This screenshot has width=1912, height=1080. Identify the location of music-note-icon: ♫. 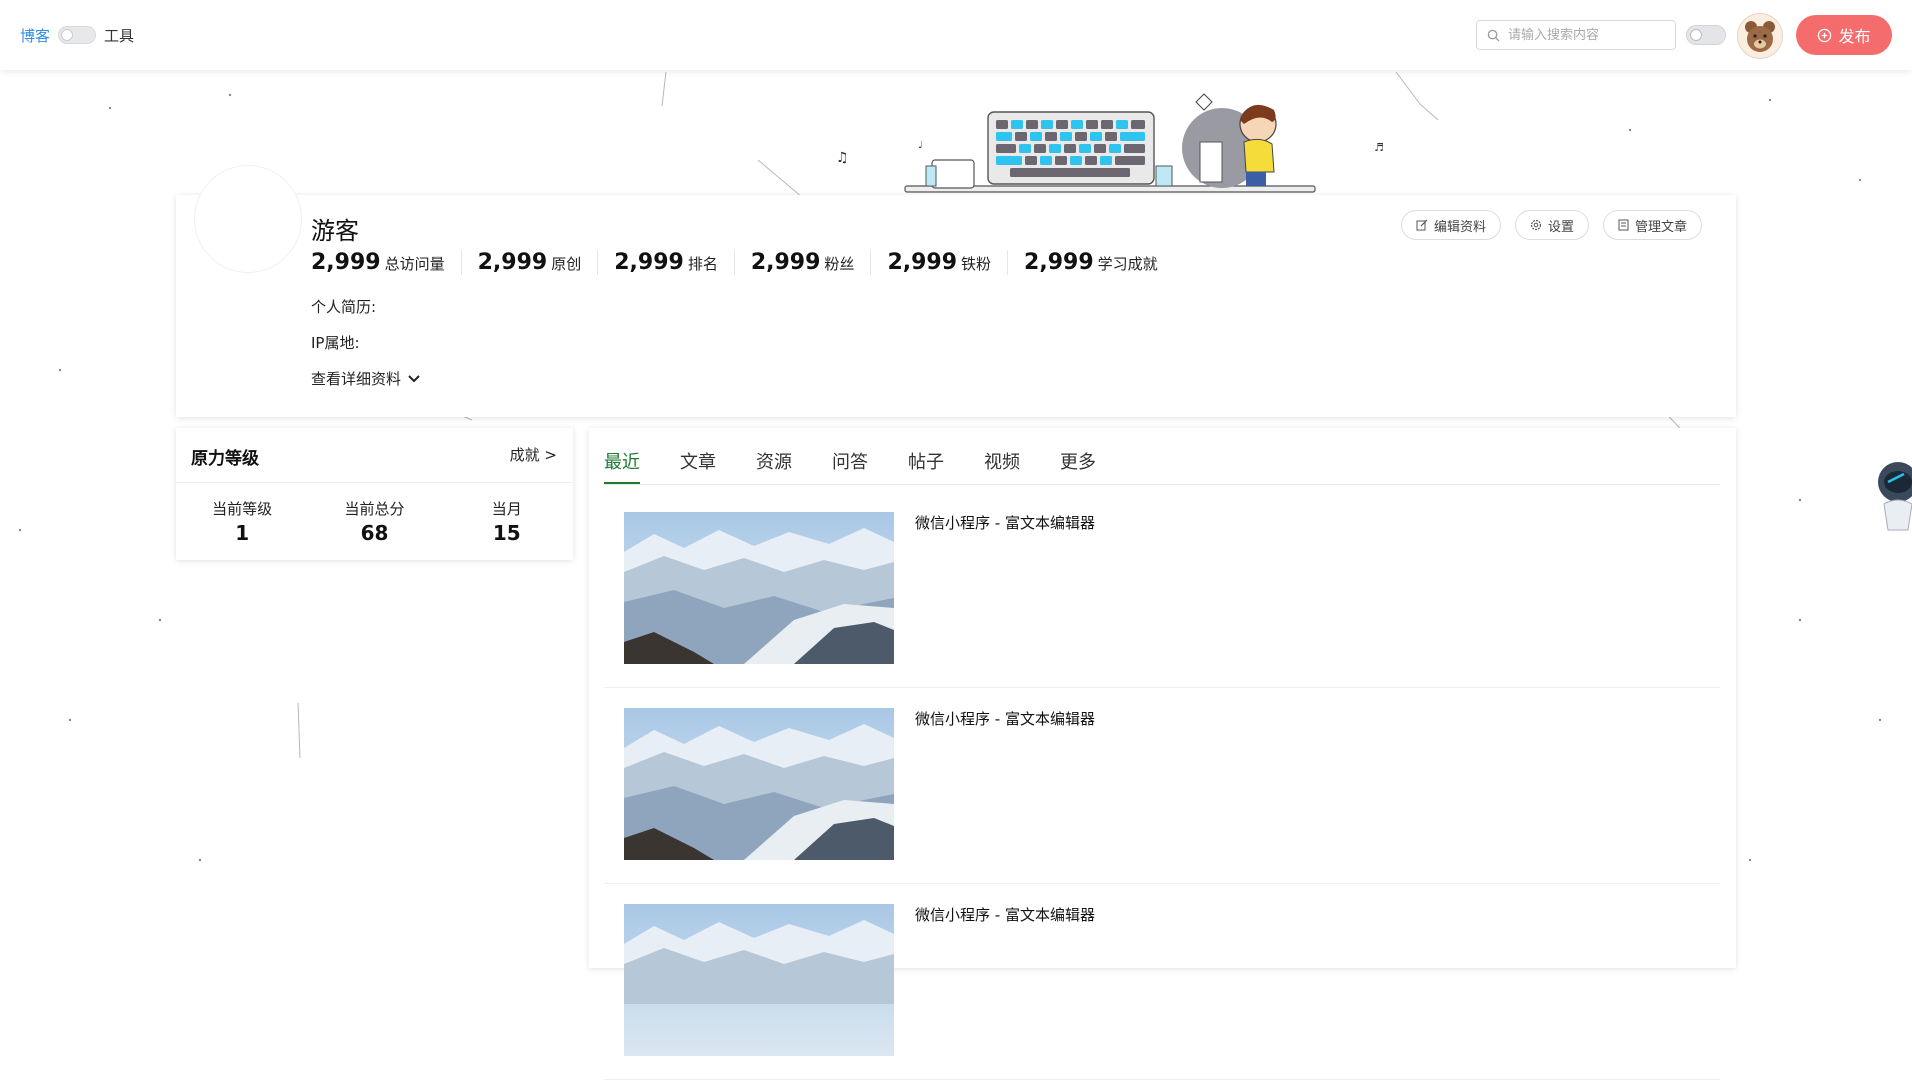
(842, 158).